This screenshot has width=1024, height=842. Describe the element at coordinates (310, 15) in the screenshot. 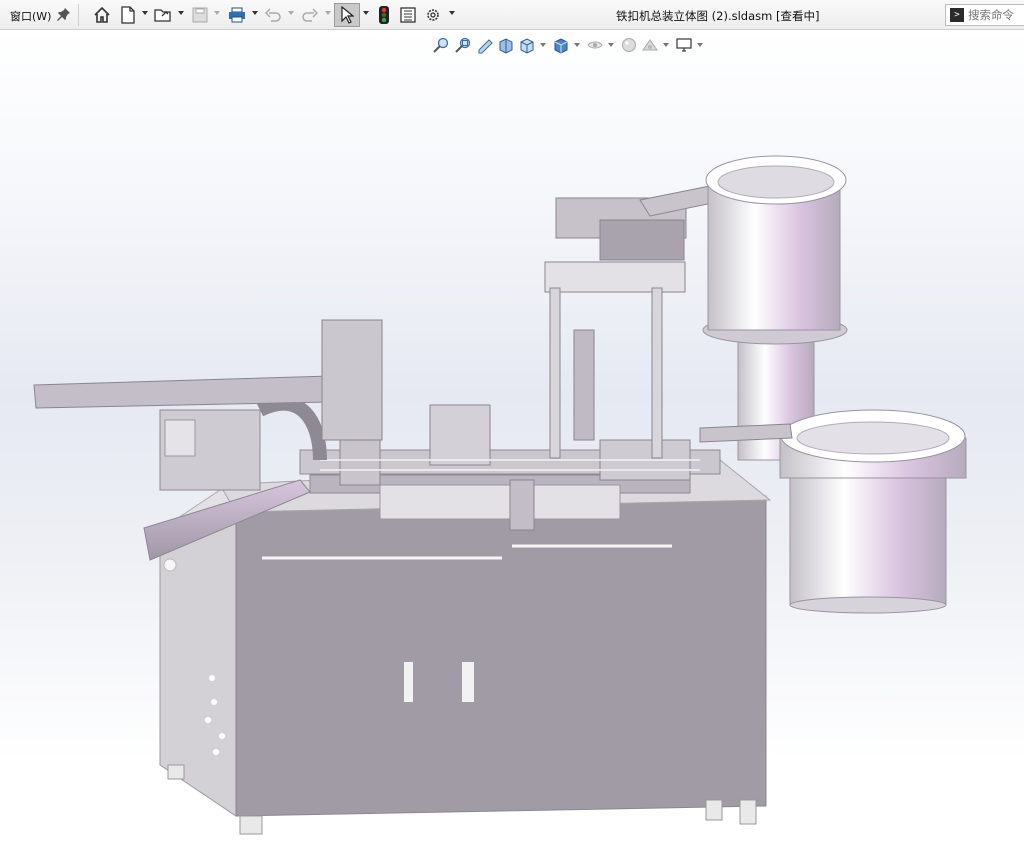

I see `redo-icon` at that location.